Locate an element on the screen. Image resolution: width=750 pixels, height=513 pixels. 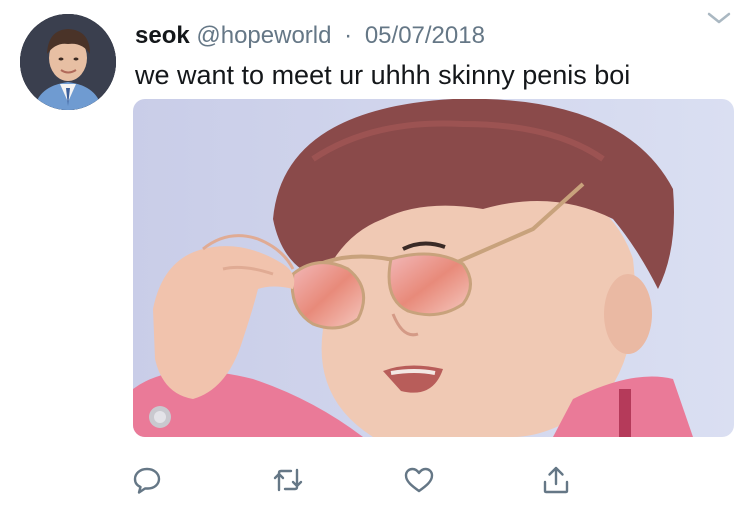
more-options-button is located at coordinates (719, 18).